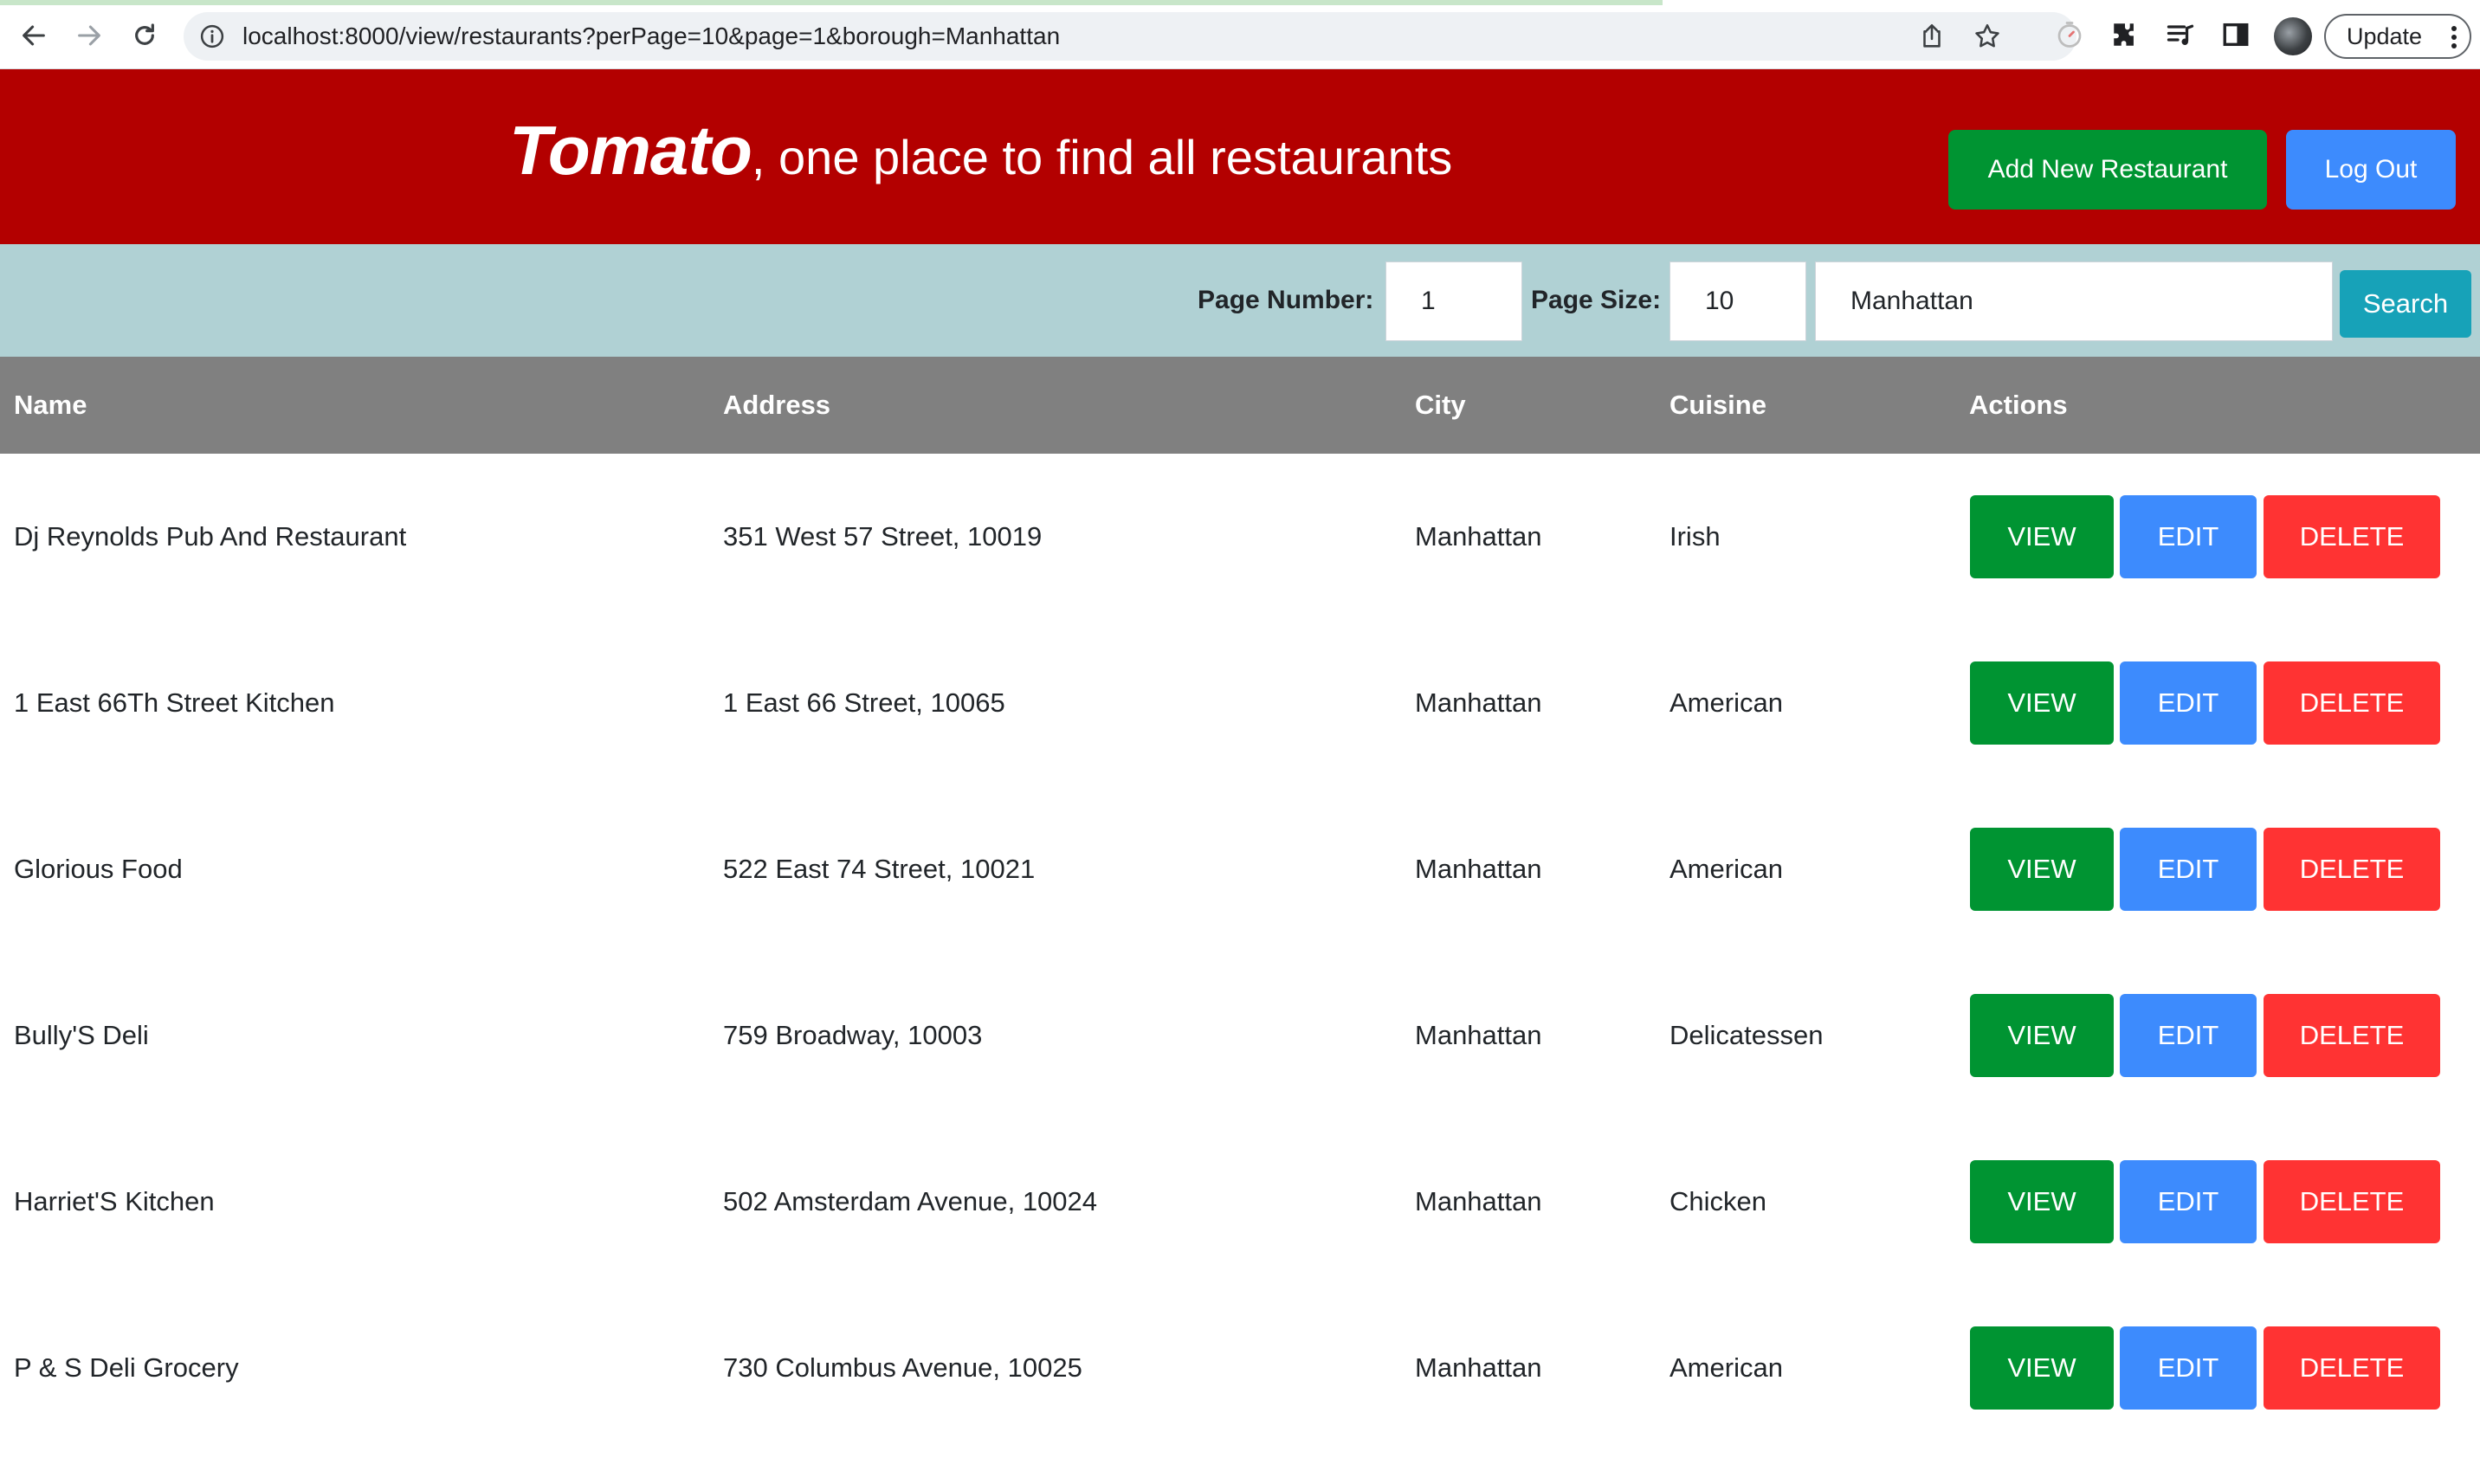 The width and height of the screenshot is (2480, 1484). I want to click on restaurant-cuisine: Irish, so click(1695, 536).